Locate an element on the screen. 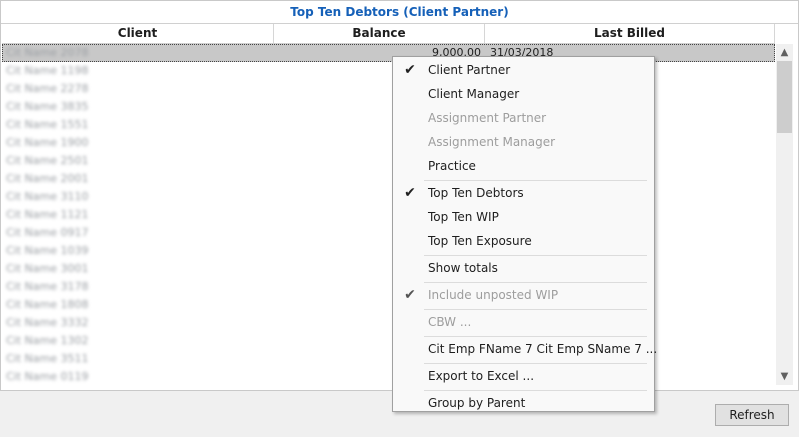 Image resolution: width=799 pixels, height=437 pixels. cell-client: Cit Name 1198 is located at coordinates (47, 70).